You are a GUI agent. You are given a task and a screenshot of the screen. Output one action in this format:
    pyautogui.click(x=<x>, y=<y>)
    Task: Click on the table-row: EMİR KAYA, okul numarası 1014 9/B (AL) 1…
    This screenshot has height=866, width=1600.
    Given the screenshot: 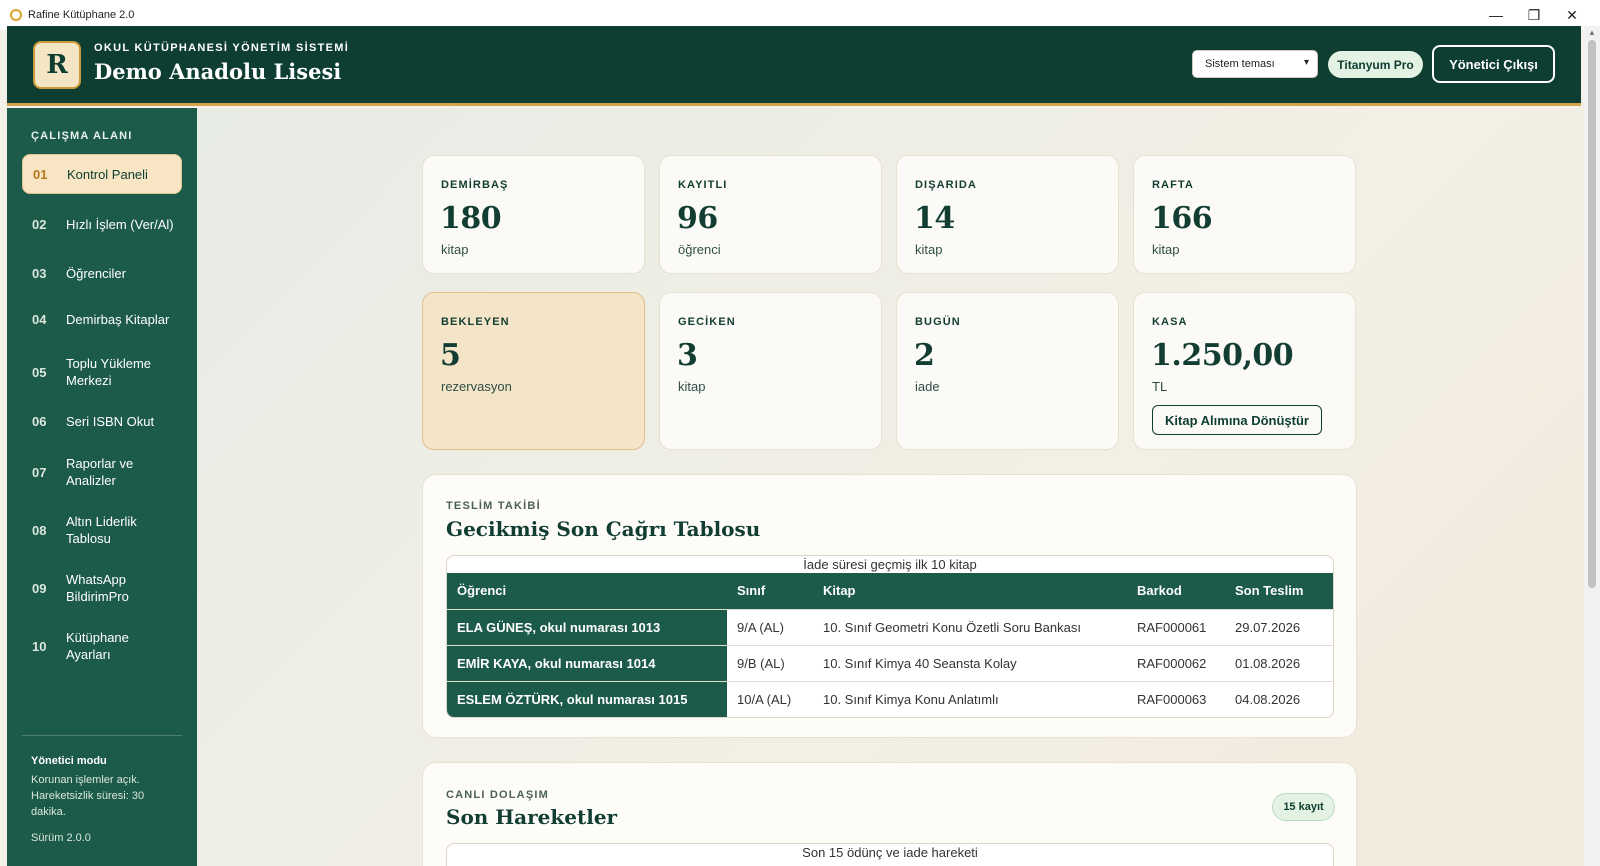 What is the action you would take?
    pyautogui.click(x=890, y=662)
    